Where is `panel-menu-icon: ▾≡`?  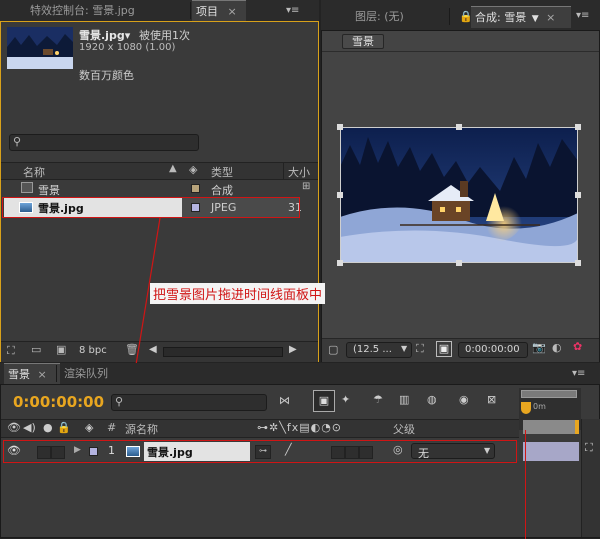
panel-menu-icon: ▾≡ is located at coordinates (578, 373).